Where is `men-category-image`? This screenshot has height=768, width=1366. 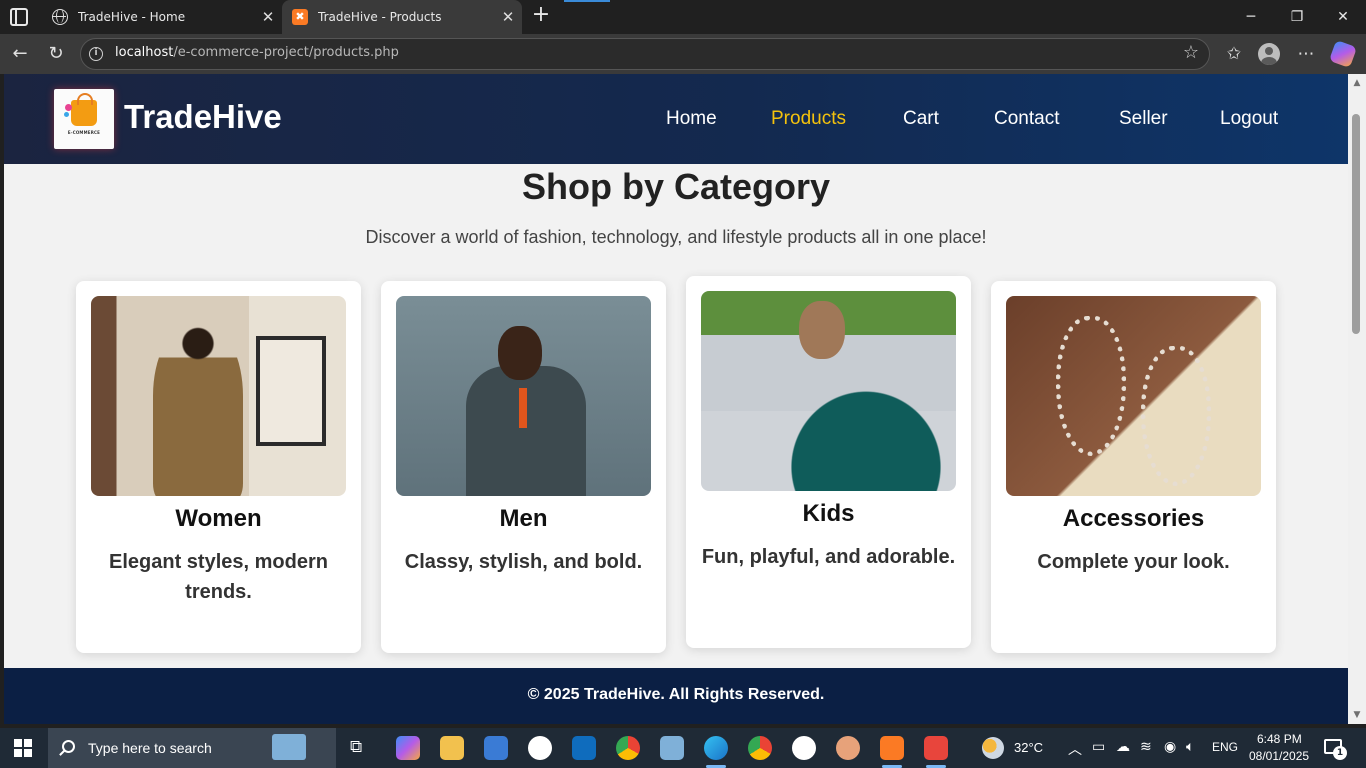 men-category-image is located at coordinates (523, 396).